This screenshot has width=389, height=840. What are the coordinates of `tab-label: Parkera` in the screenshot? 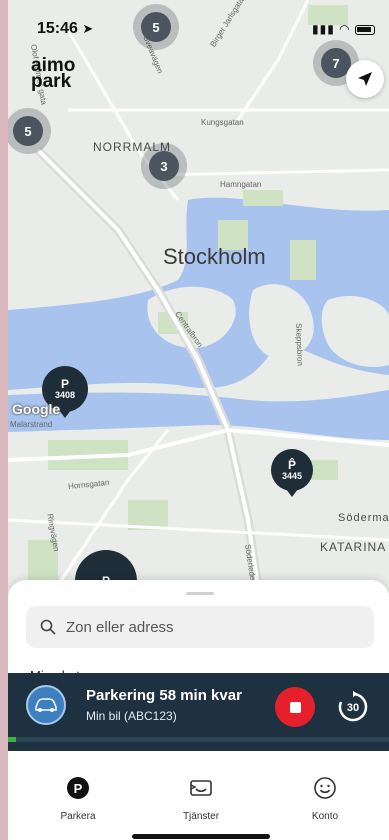 It's located at (78, 816).